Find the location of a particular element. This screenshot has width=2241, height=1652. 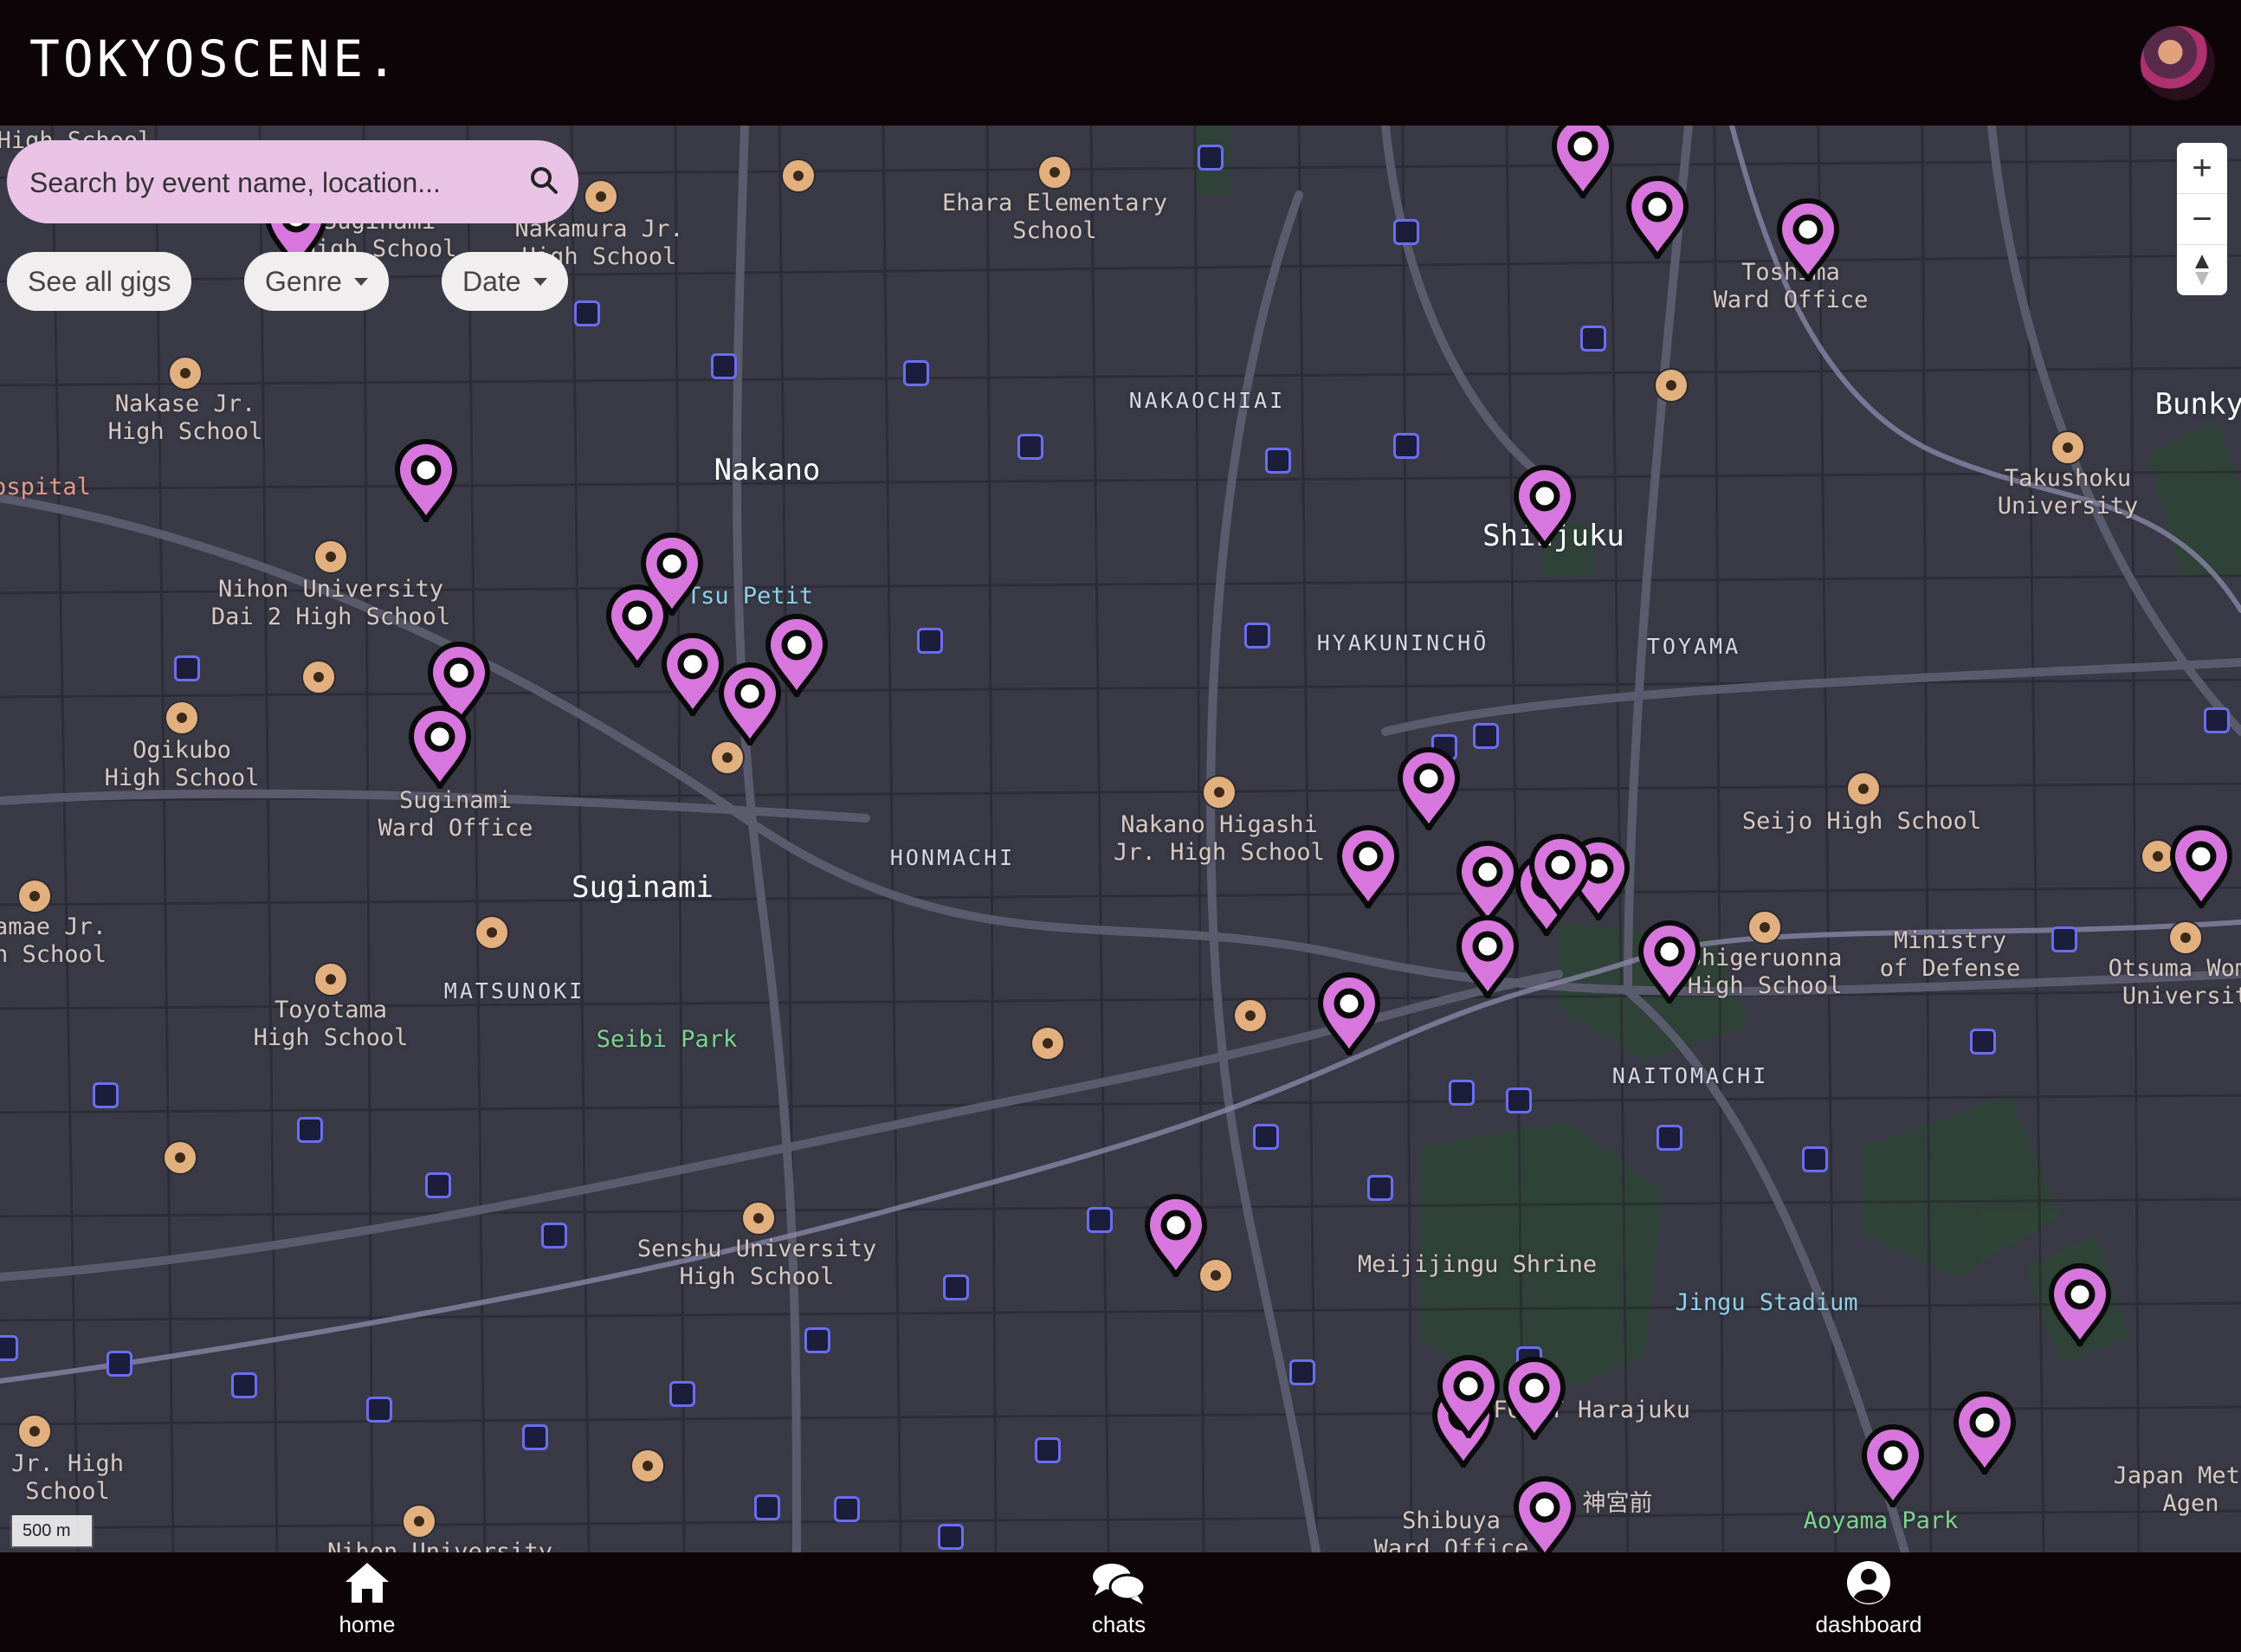

see-all-gigs-button: See all gigs is located at coordinates (99, 281).